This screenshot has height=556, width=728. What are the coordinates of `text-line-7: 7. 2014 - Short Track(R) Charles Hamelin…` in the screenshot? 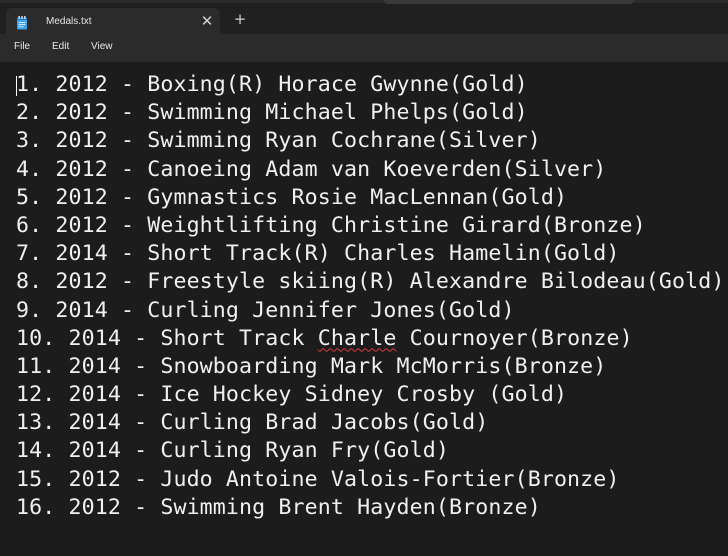 It's located at (318, 254).